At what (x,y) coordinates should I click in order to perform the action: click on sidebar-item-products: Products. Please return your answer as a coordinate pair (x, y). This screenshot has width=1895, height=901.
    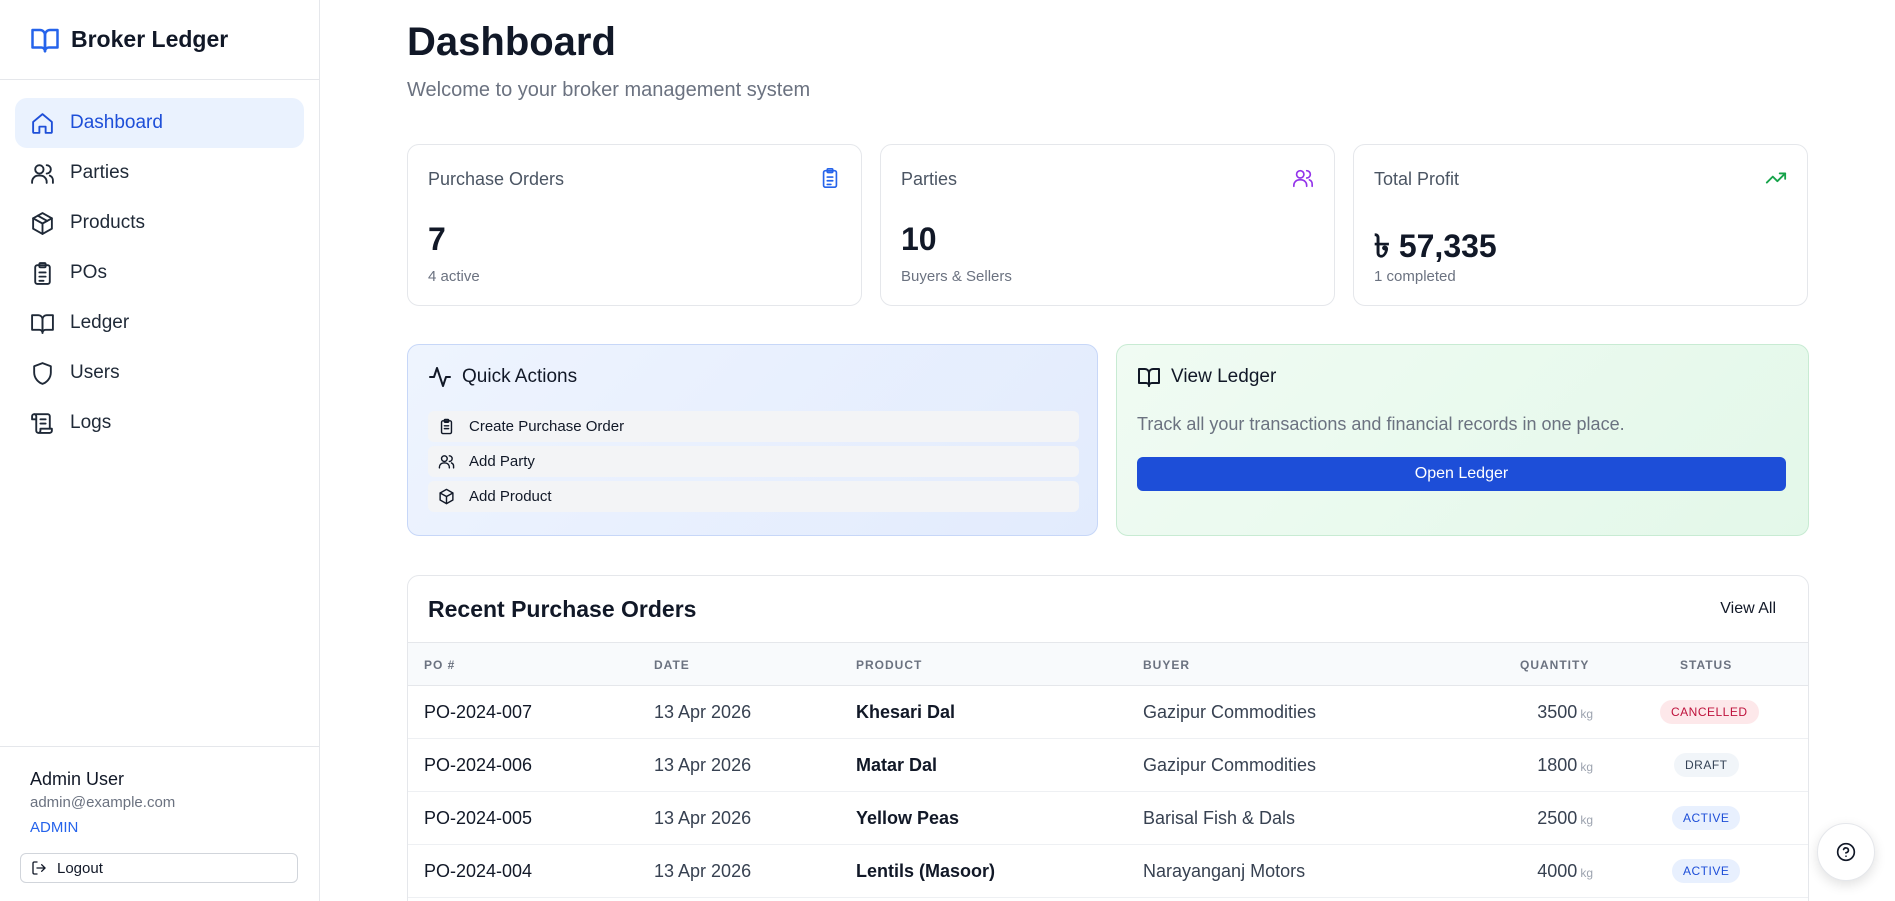
    Looking at the image, I should click on (159, 223).